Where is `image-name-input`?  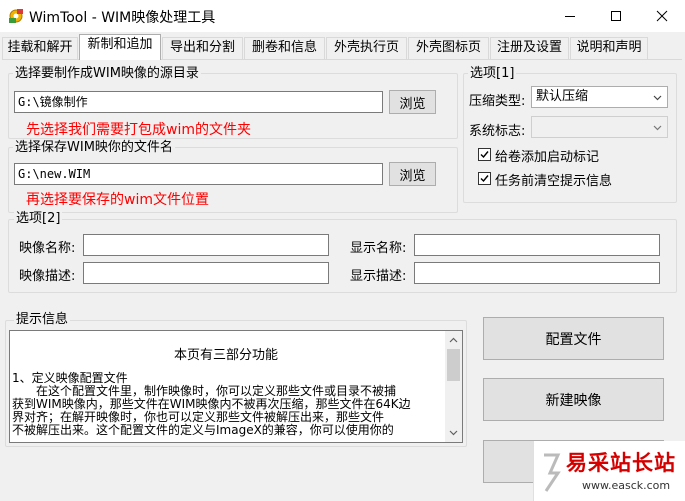
image-name-input is located at coordinates (206, 245).